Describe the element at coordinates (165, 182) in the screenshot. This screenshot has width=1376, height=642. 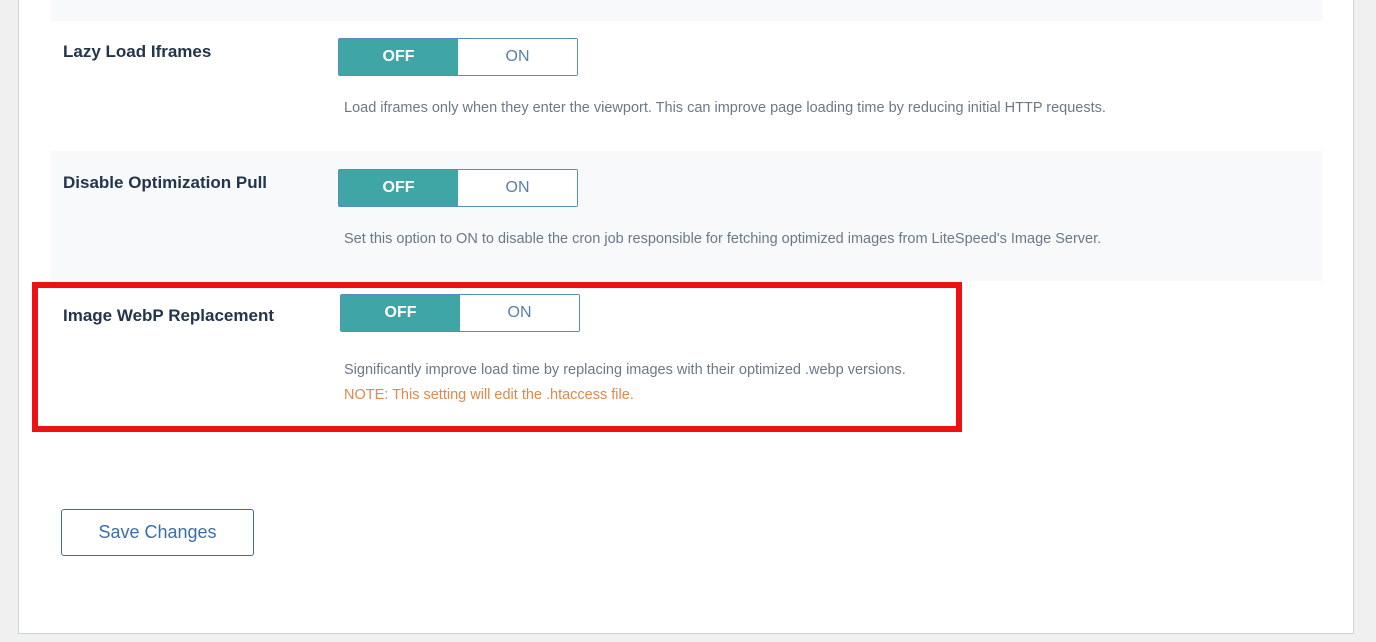
I see `setting-label-disable-optimization-pull: Disable Optimization Pull` at that location.